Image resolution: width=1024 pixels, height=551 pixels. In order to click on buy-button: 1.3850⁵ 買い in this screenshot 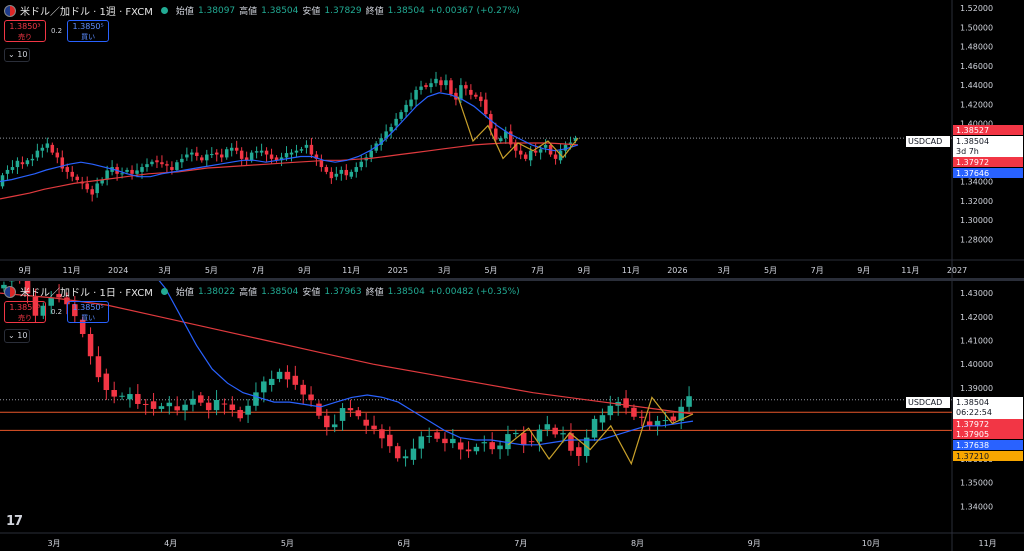, I will do `click(88, 31)`.